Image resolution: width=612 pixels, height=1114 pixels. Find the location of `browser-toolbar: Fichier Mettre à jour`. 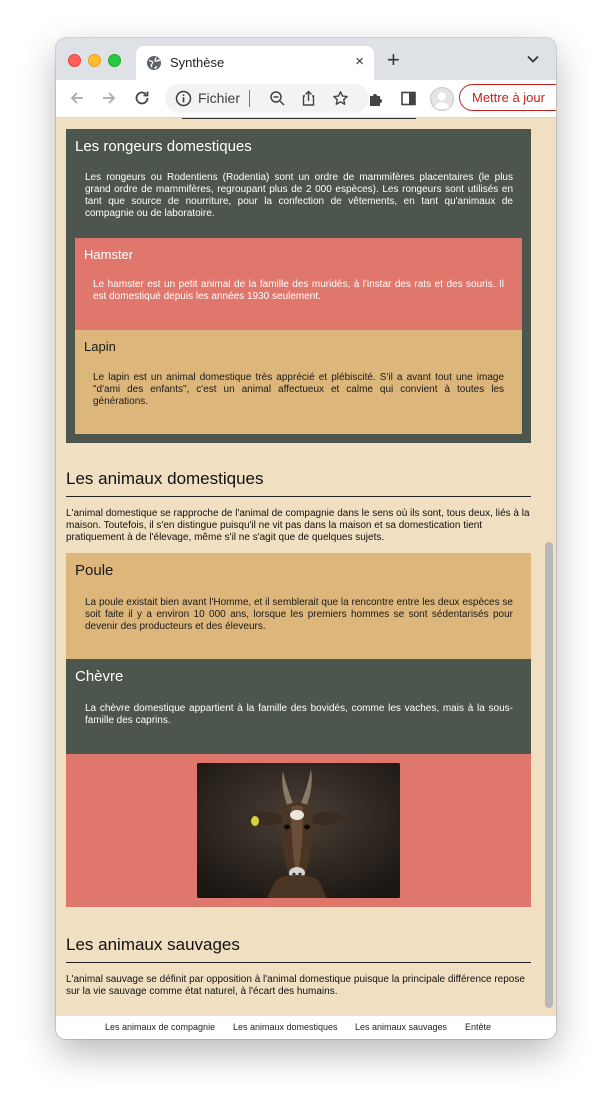

browser-toolbar: Fichier Mettre à jour is located at coordinates (306, 99).